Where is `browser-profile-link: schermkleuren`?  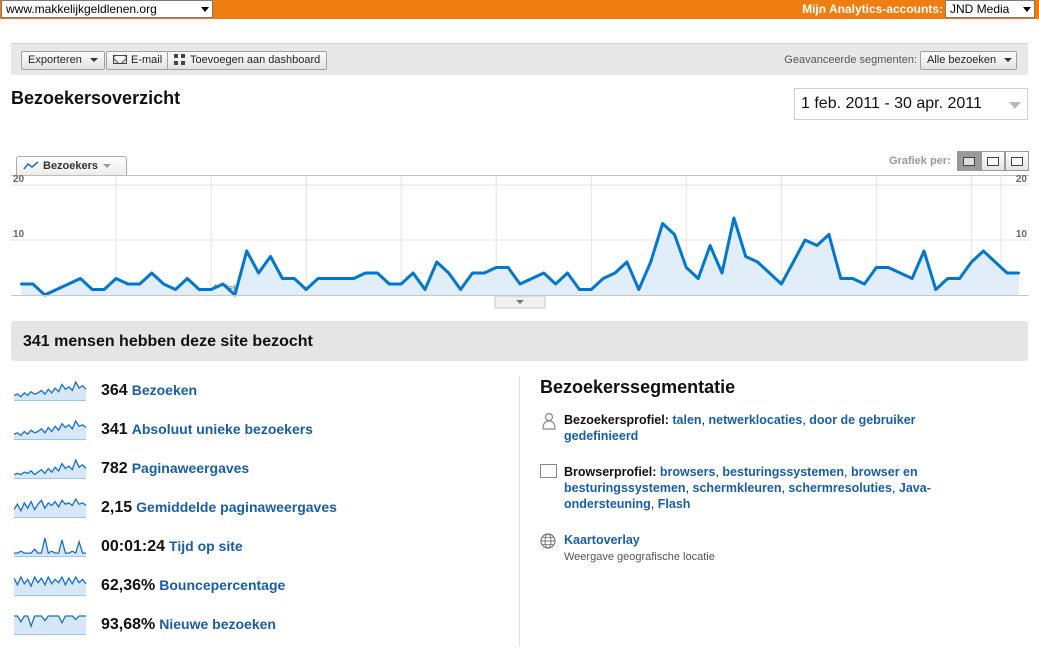 browser-profile-link: schermkleuren is located at coordinates (737, 488).